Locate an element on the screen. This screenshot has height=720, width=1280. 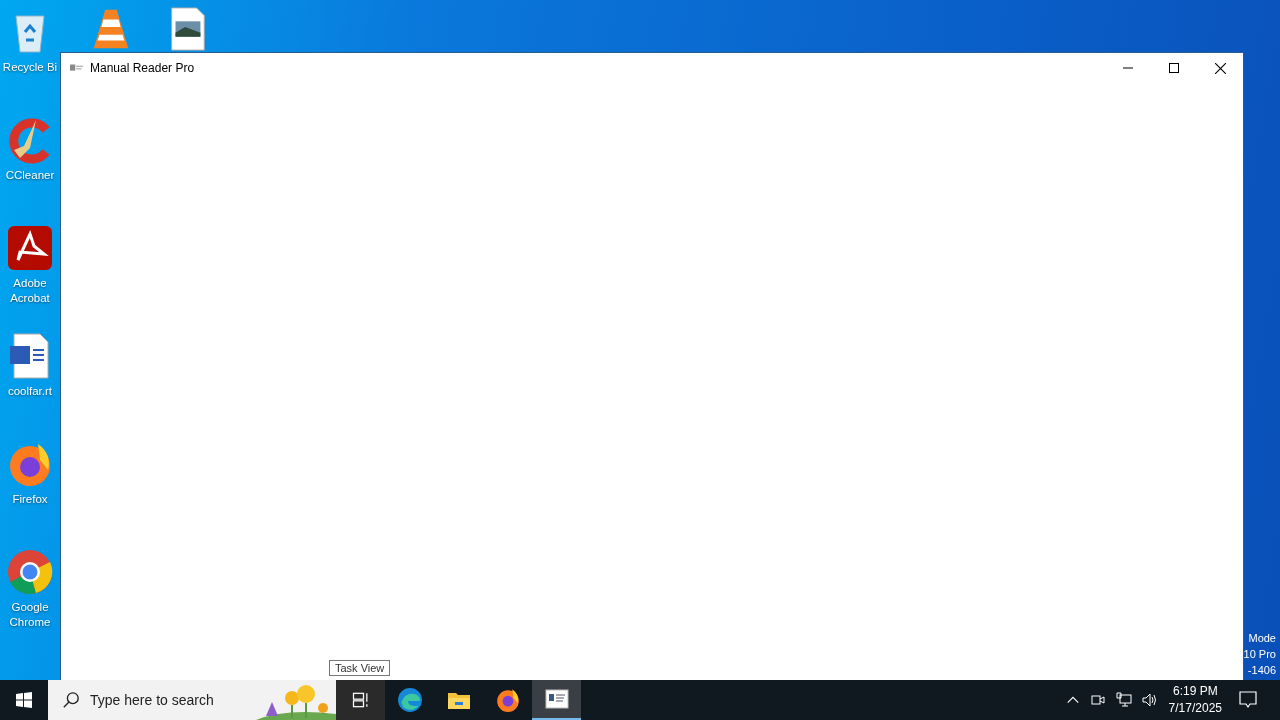
clock-date: 7/17/2025 is located at coordinates (1195, 708).